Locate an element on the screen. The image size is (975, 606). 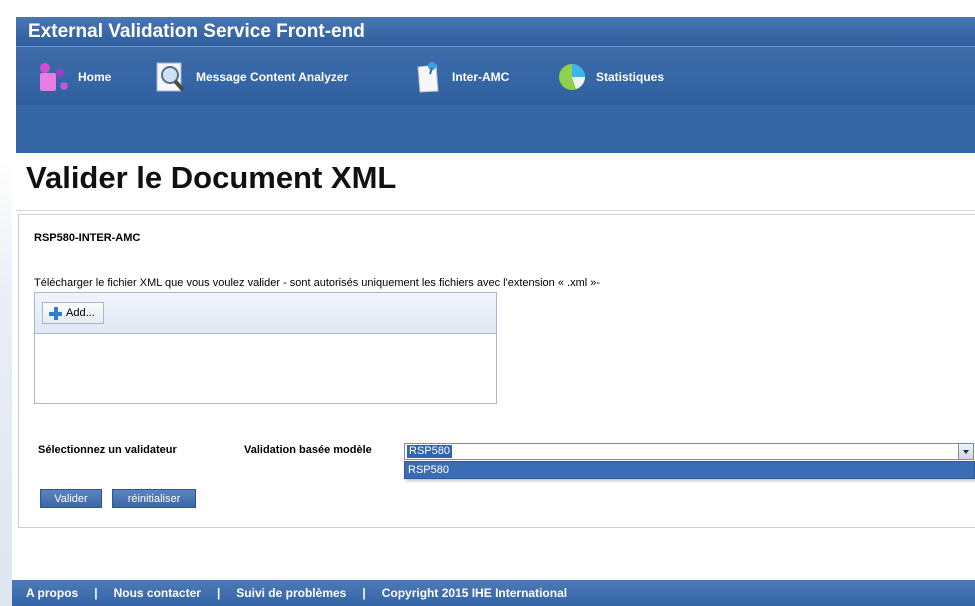
nav-item-label: Message Content Analyzer is located at coordinates (272, 77).